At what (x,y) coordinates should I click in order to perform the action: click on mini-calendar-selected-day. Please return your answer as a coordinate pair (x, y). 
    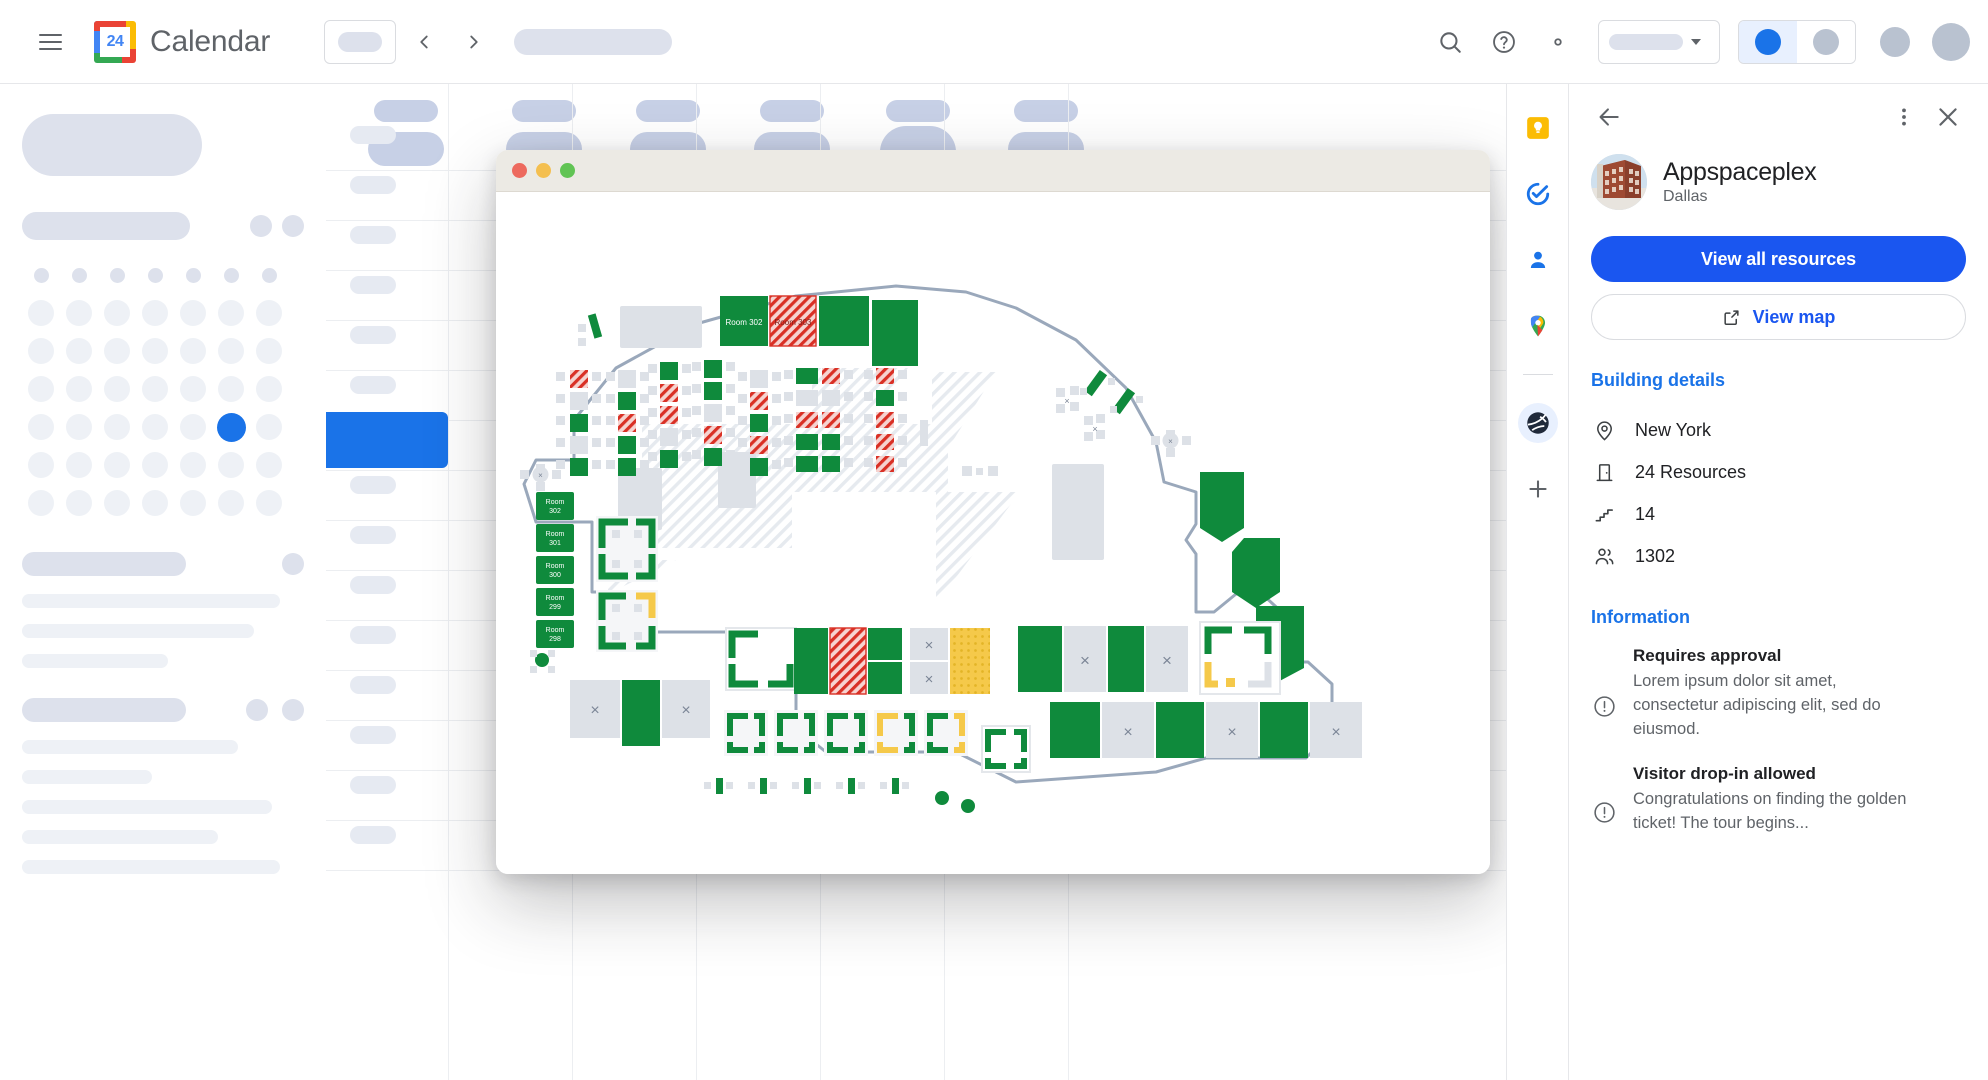
    Looking at the image, I should click on (231, 427).